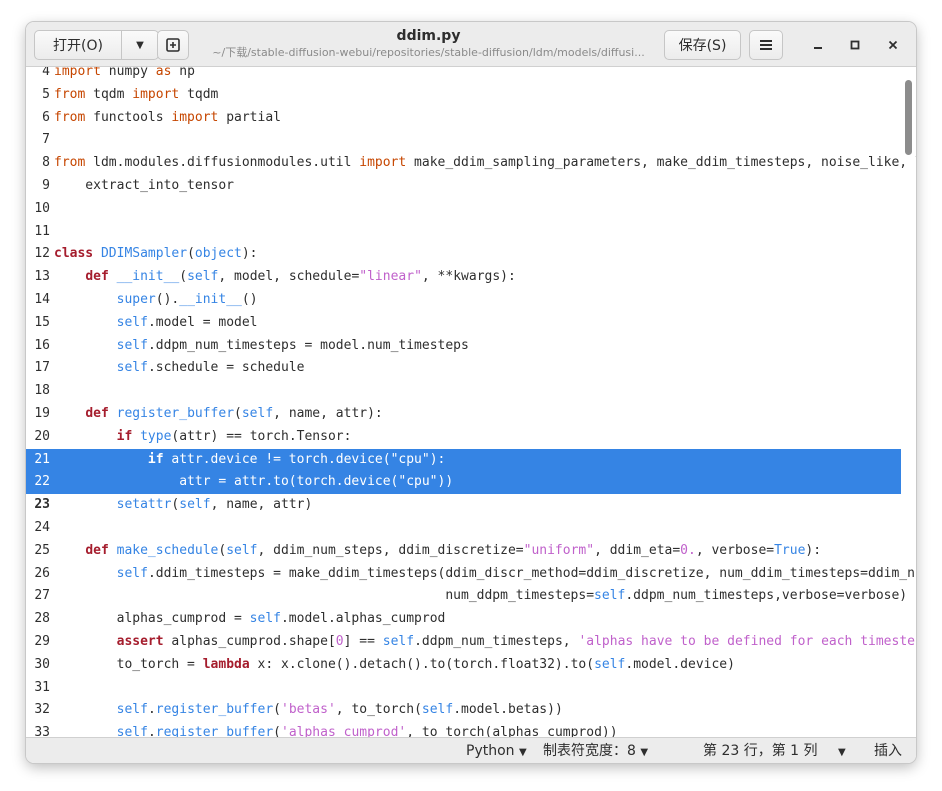 This screenshot has height=791, width=942. Describe the element at coordinates (463, 75) in the screenshot. I see `code-line: 4 import numpy as np` at that location.